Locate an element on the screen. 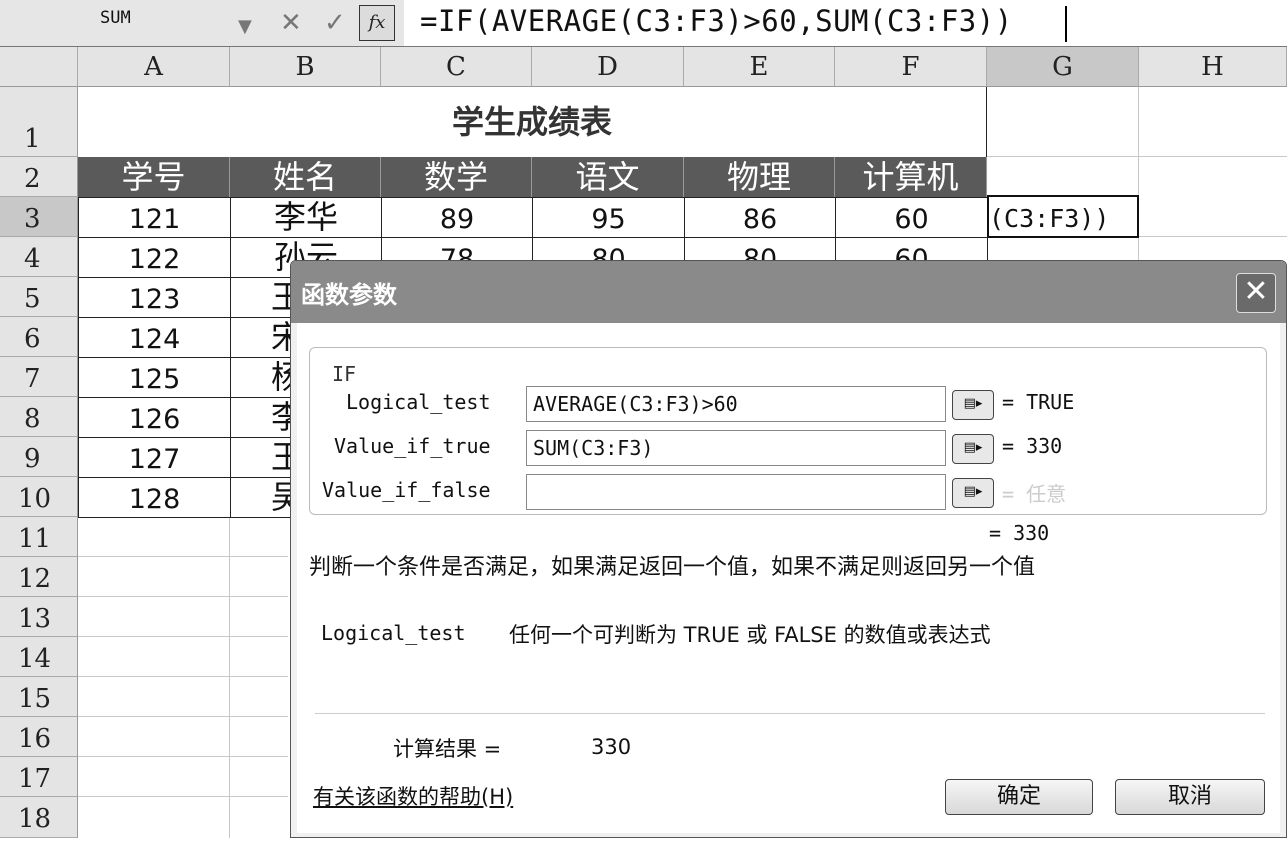  cell-b3: 李华 is located at coordinates (306, 217).